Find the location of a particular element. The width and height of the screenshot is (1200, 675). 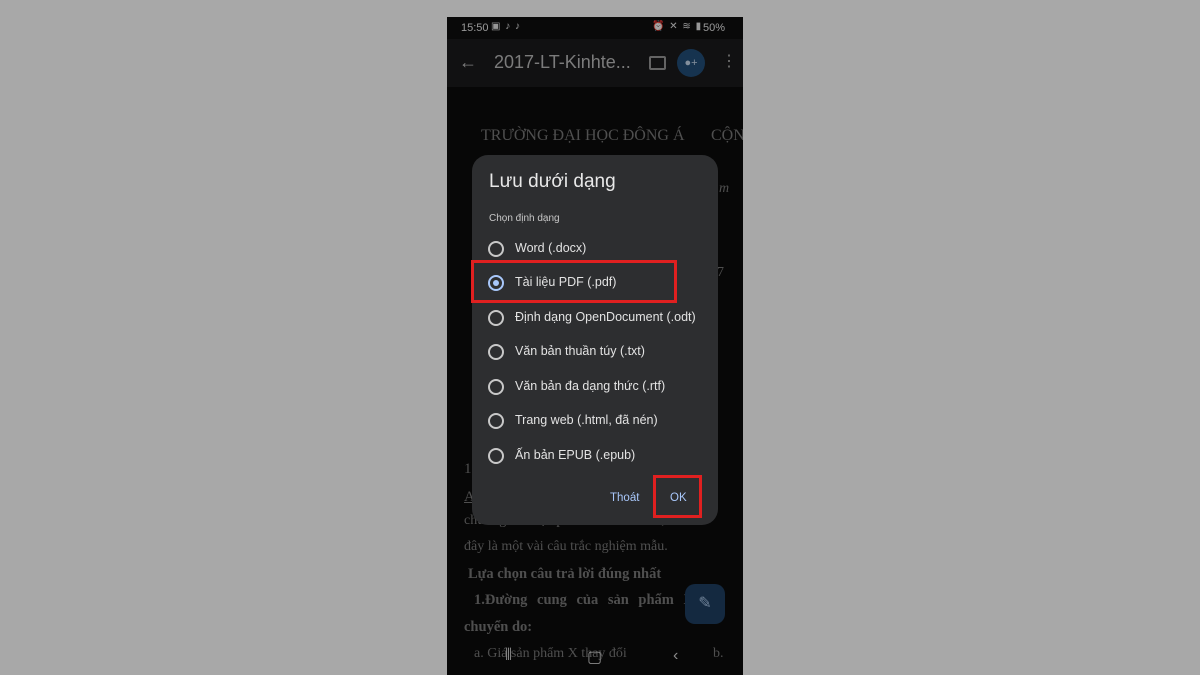

format-option-html: Trang web (.html, đã nén) is located at coordinates (600, 421).